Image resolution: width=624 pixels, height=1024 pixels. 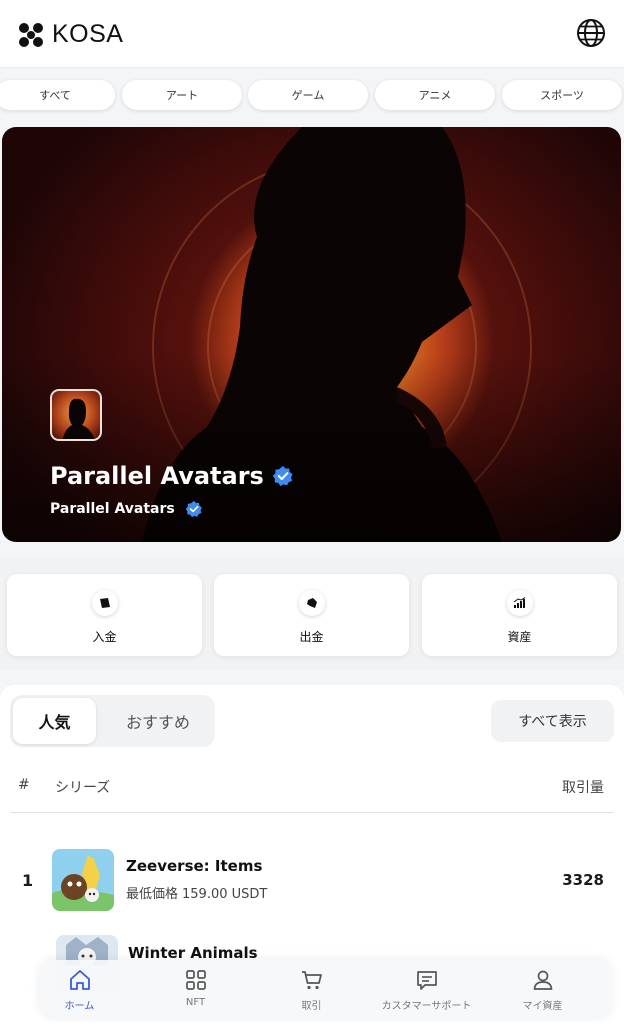 I want to click on withdraw-button: 出金, so click(x=311, y=615).